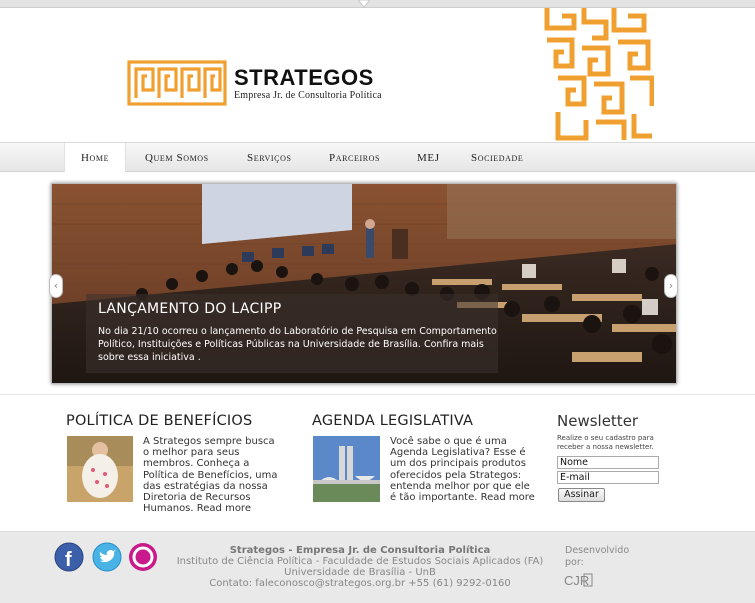  I want to click on agenda-read-more-link: Read more, so click(508, 497).